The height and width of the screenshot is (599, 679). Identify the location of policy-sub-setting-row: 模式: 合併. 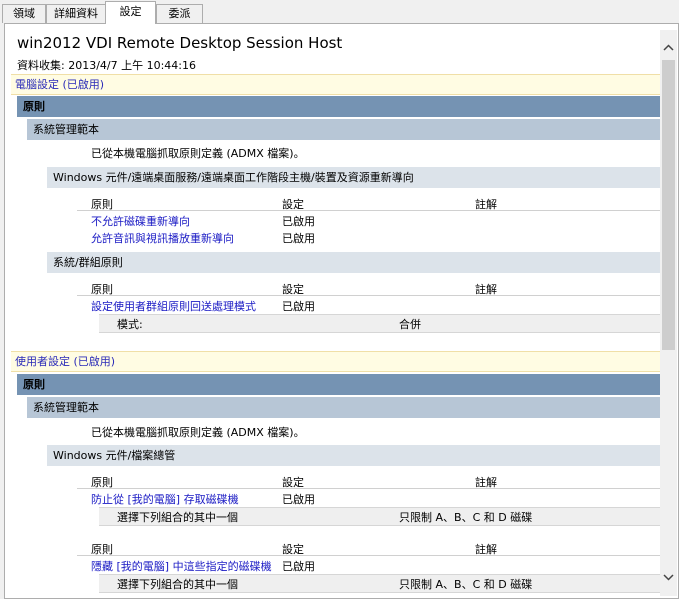
(379, 323).